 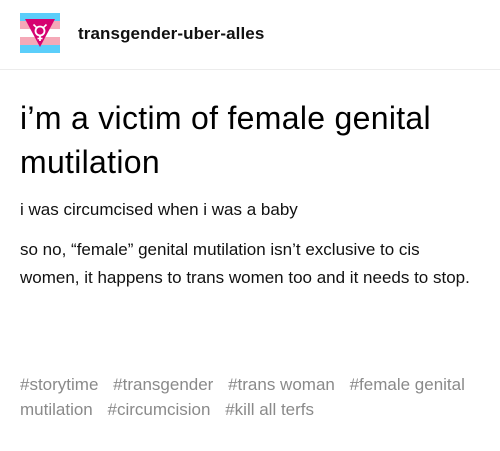 What do you see at coordinates (171, 34) in the screenshot?
I see `blog-name: transgender-uber-alles` at bounding box center [171, 34].